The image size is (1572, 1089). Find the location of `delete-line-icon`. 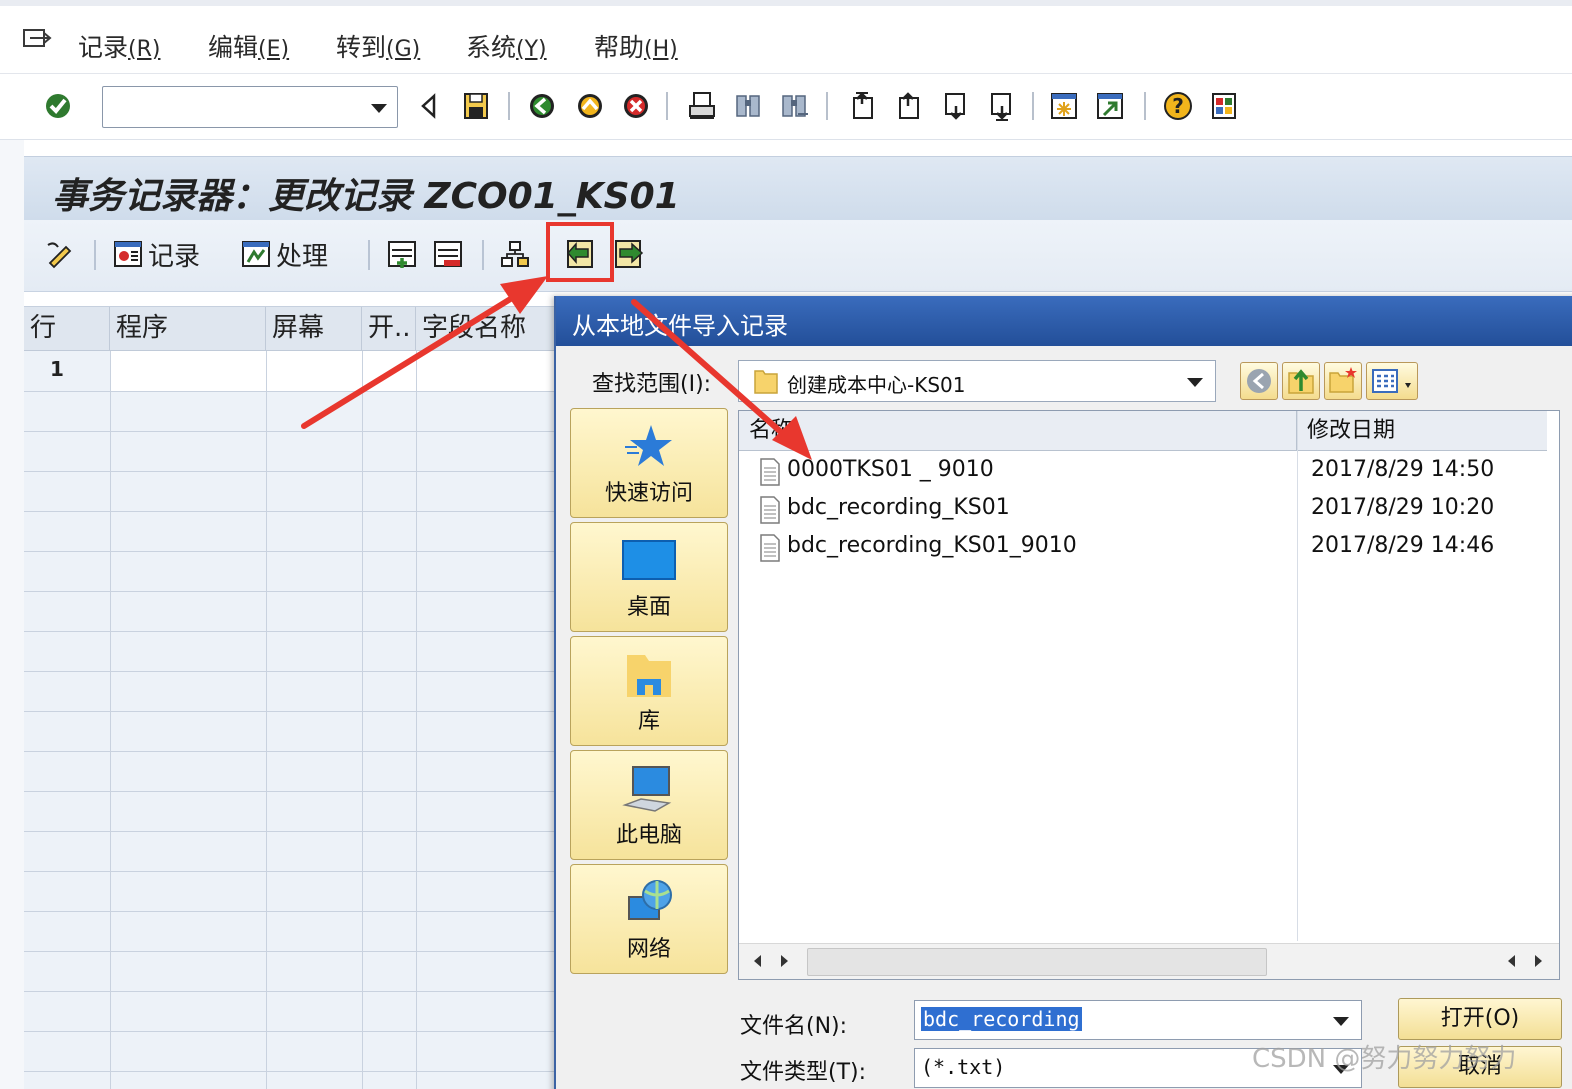

delete-line-icon is located at coordinates (448, 254).